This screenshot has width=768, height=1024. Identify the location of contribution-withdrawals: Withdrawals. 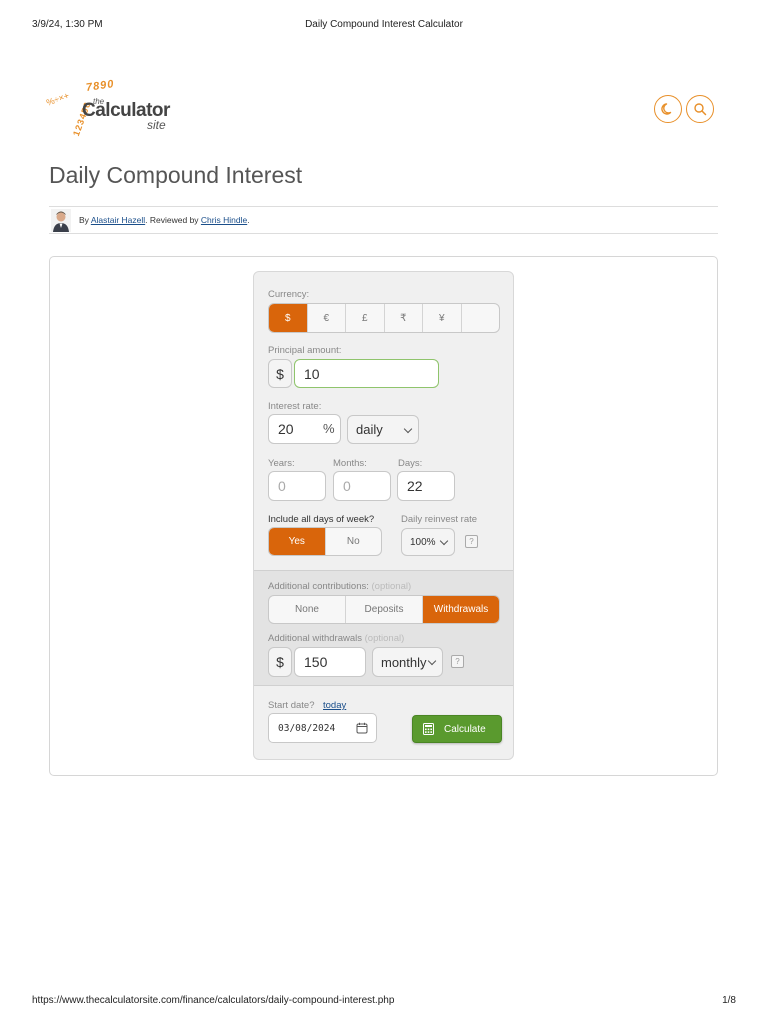
(461, 609).